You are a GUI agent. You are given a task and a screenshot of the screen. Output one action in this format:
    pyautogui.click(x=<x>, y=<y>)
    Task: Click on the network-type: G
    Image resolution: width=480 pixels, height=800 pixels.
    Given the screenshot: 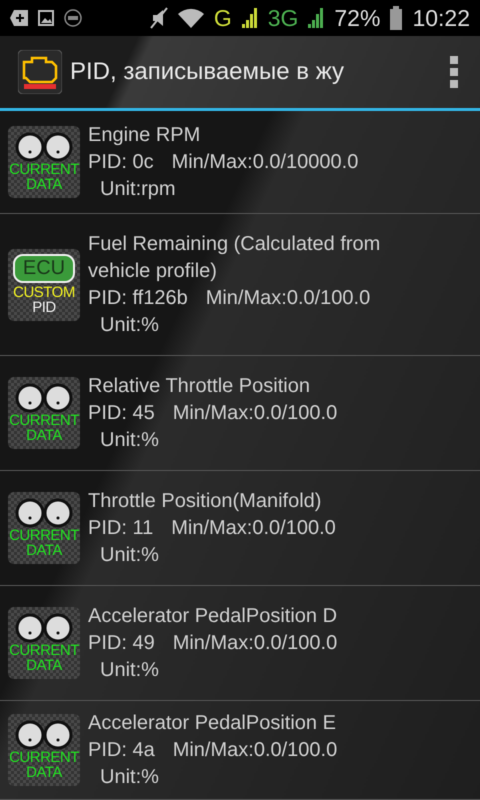 What is the action you would take?
    pyautogui.click(x=223, y=18)
    